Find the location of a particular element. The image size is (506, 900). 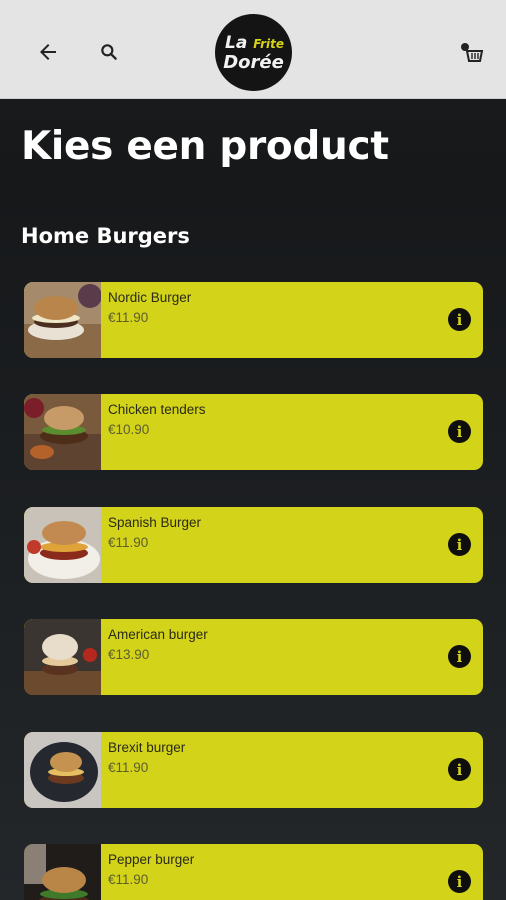

arrow-left-icon is located at coordinates (48, 52).